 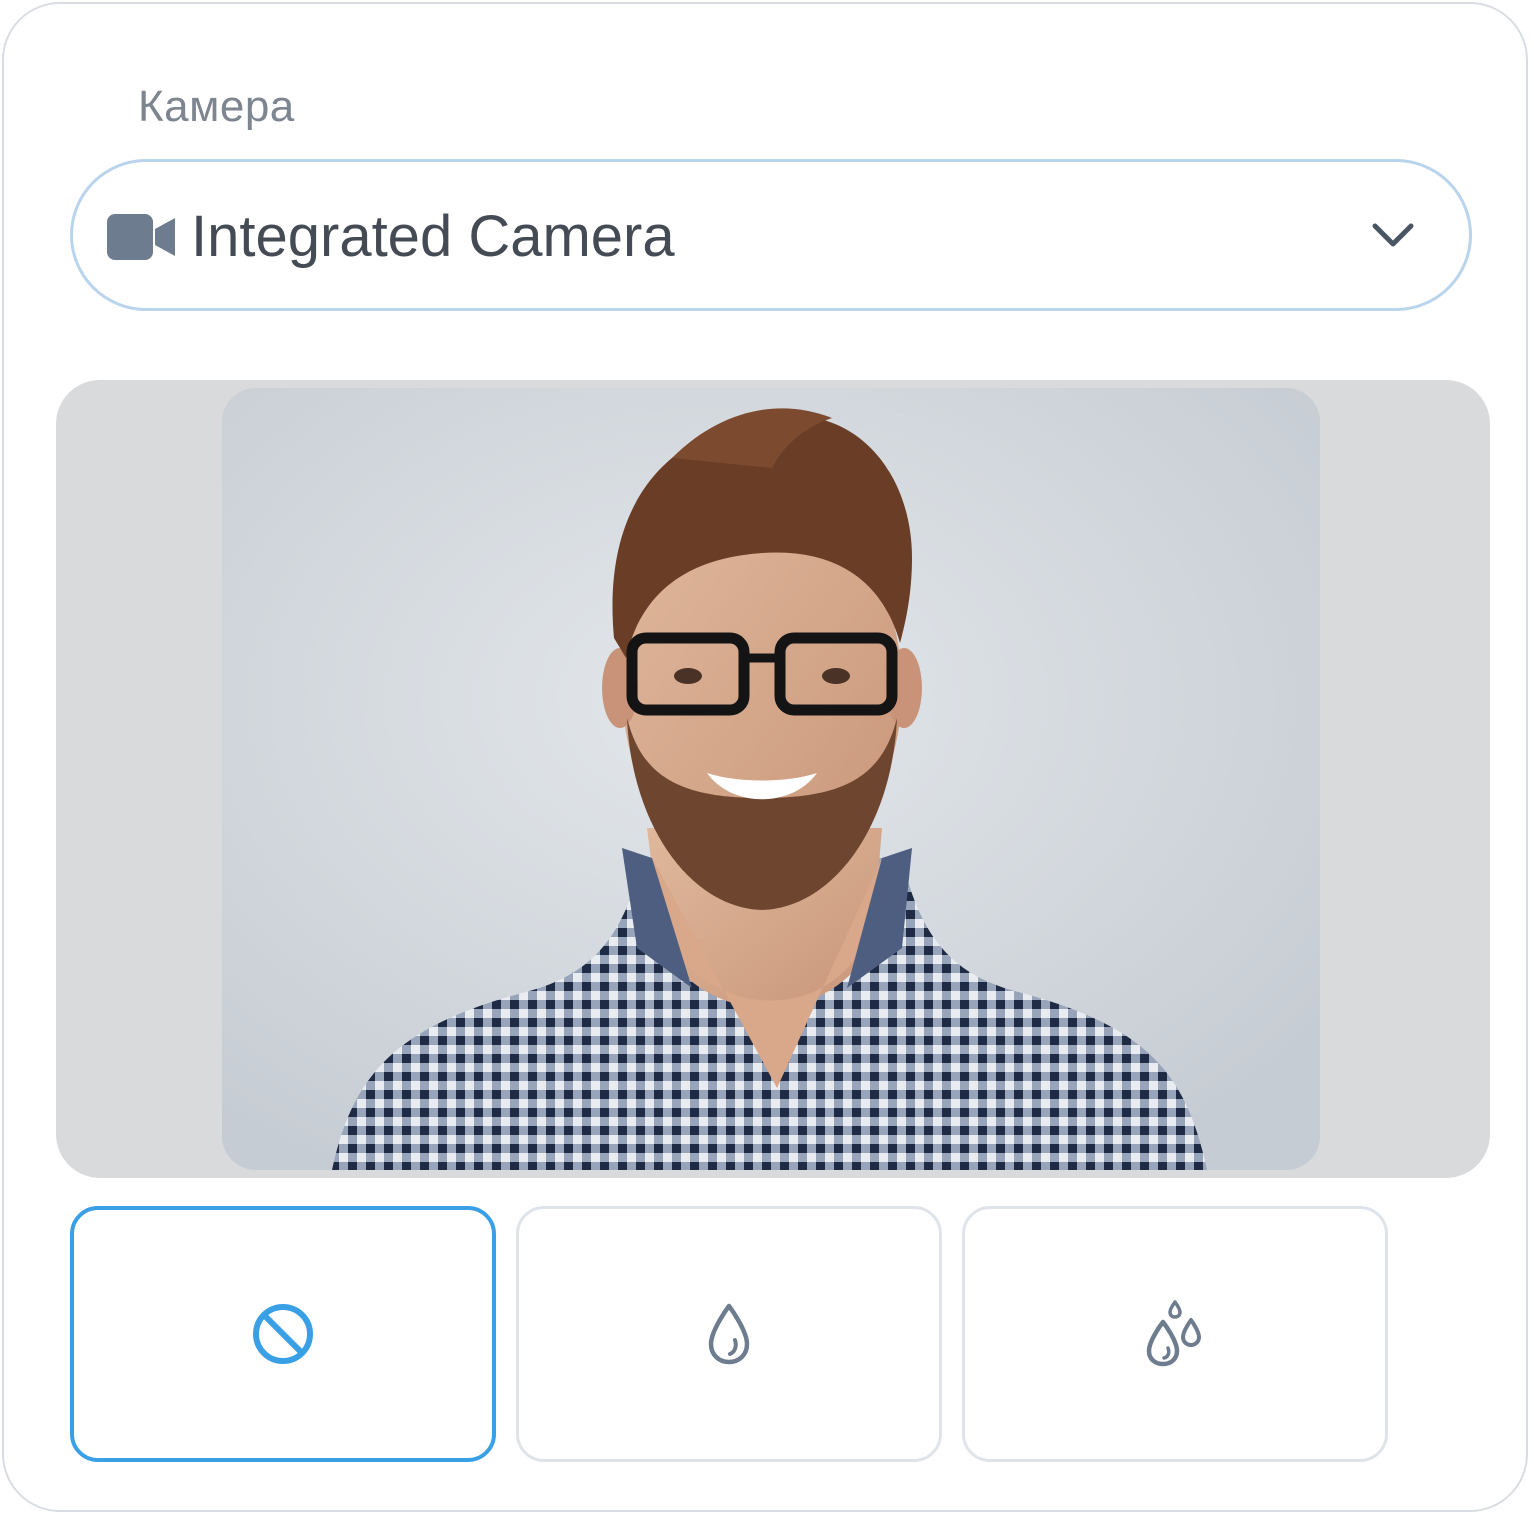 What do you see at coordinates (216, 106) in the screenshot?
I see `camera-label: Камера` at bounding box center [216, 106].